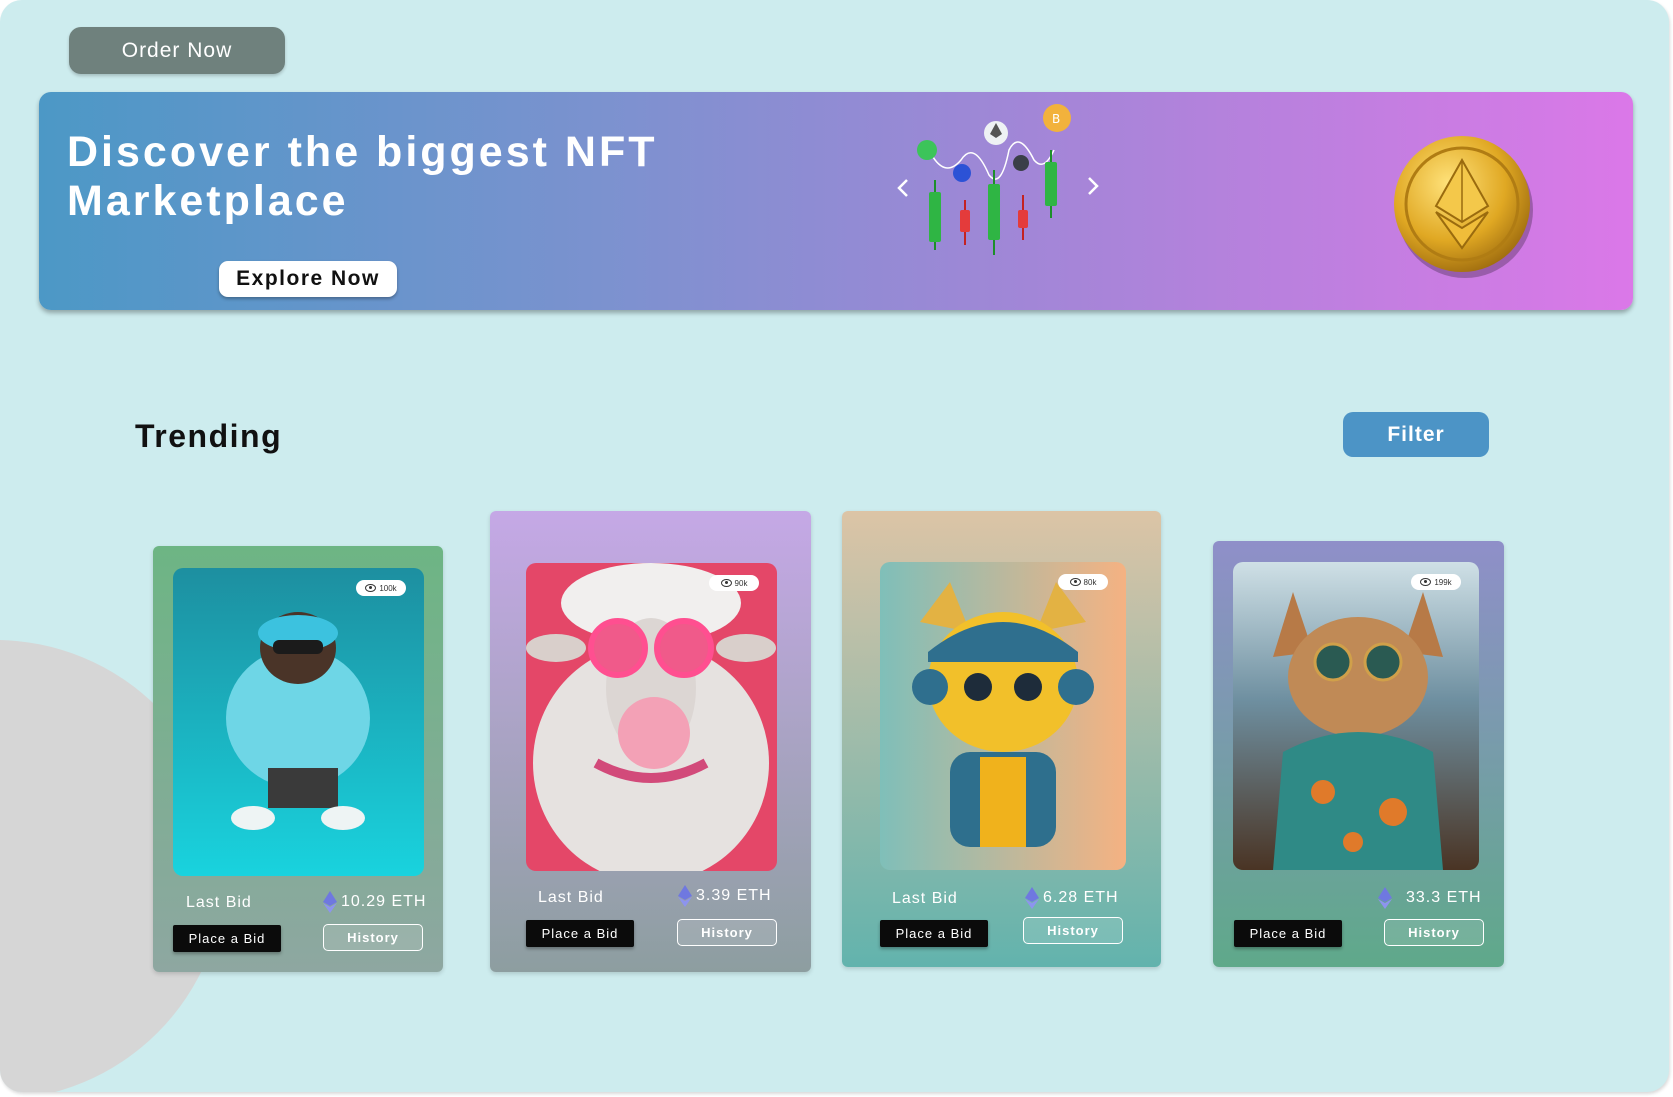 The image size is (1673, 1097). I want to click on prev-arrow-icon, so click(902, 188).